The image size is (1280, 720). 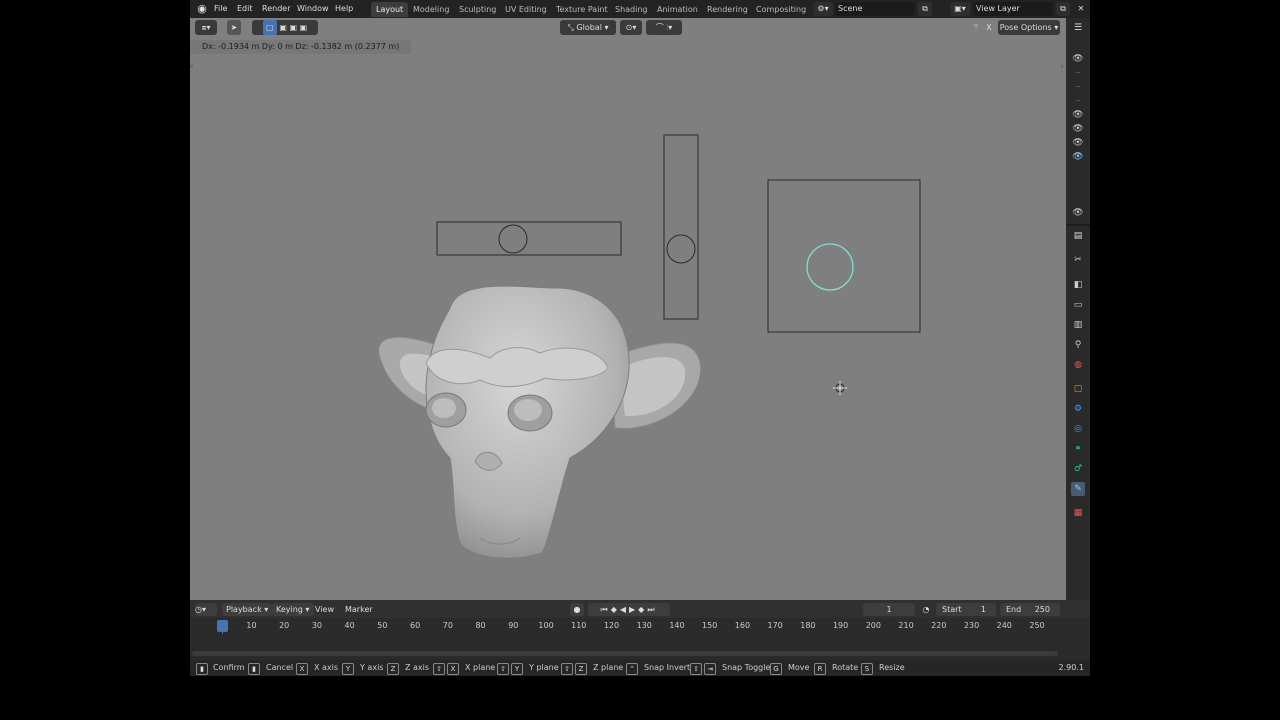 What do you see at coordinates (840, 388) in the screenshot?
I see `3d-cursor-icon` at bounding box center [840, 388].